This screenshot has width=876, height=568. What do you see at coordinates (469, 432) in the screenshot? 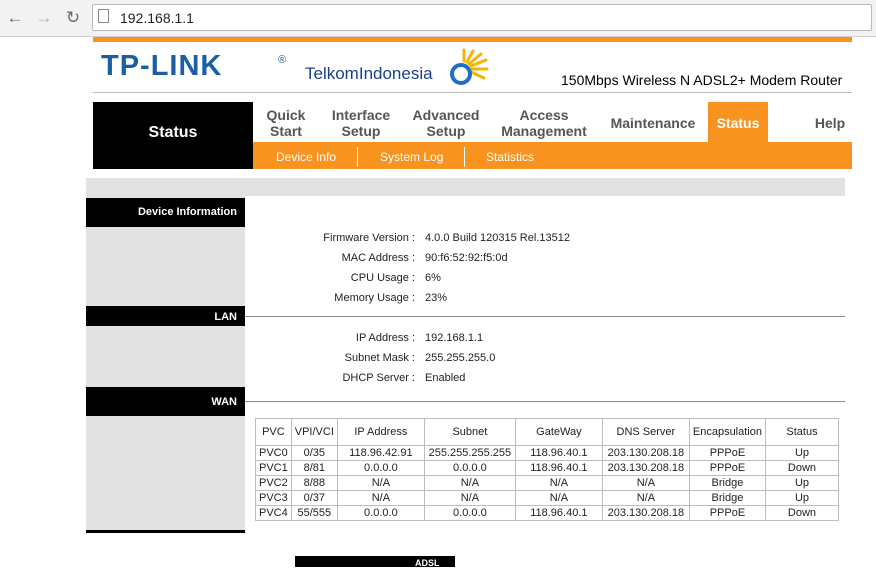
I see `column-header: Subnet` at bounding box center [469, 432].